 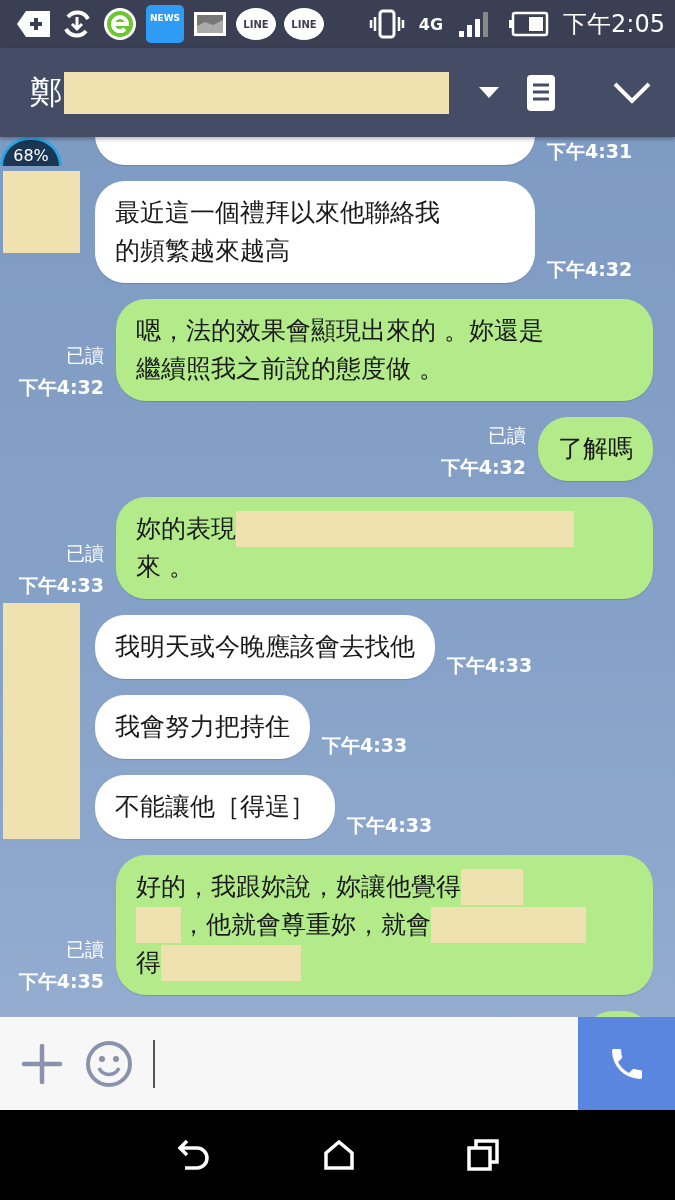 I want to click on news-app-icon: NEWS, so click(x=165, y=24).